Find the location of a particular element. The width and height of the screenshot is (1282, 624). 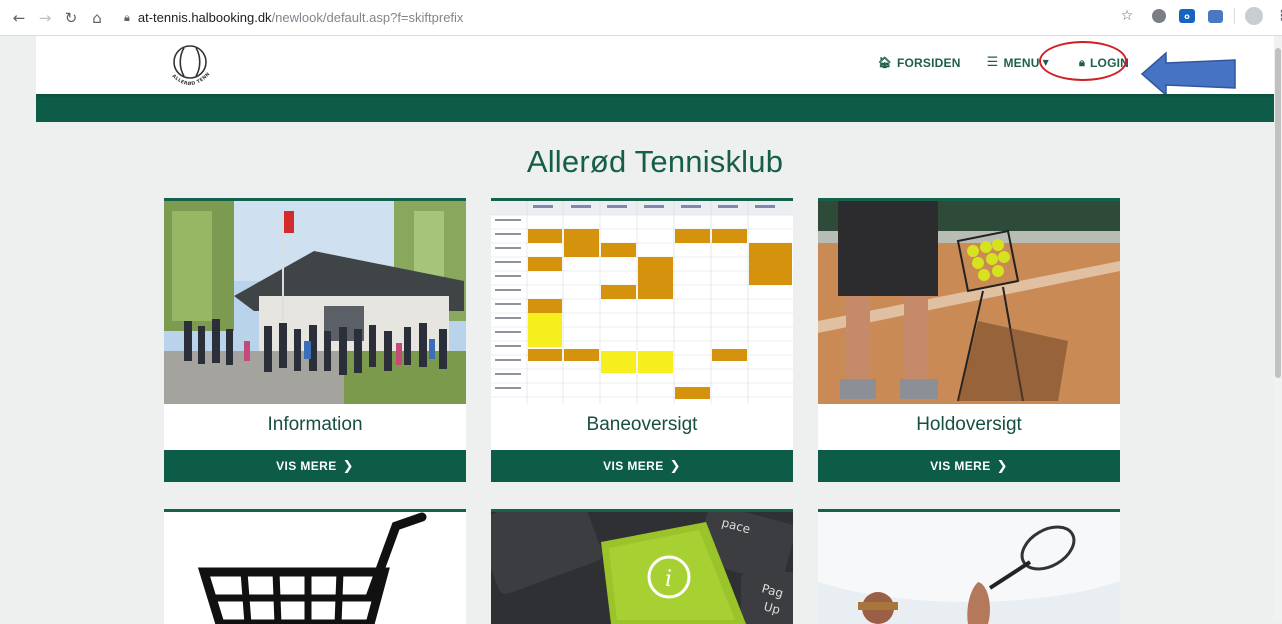

extension-bar: ☆ o ⋮ is located at coordinates (1195, 16).